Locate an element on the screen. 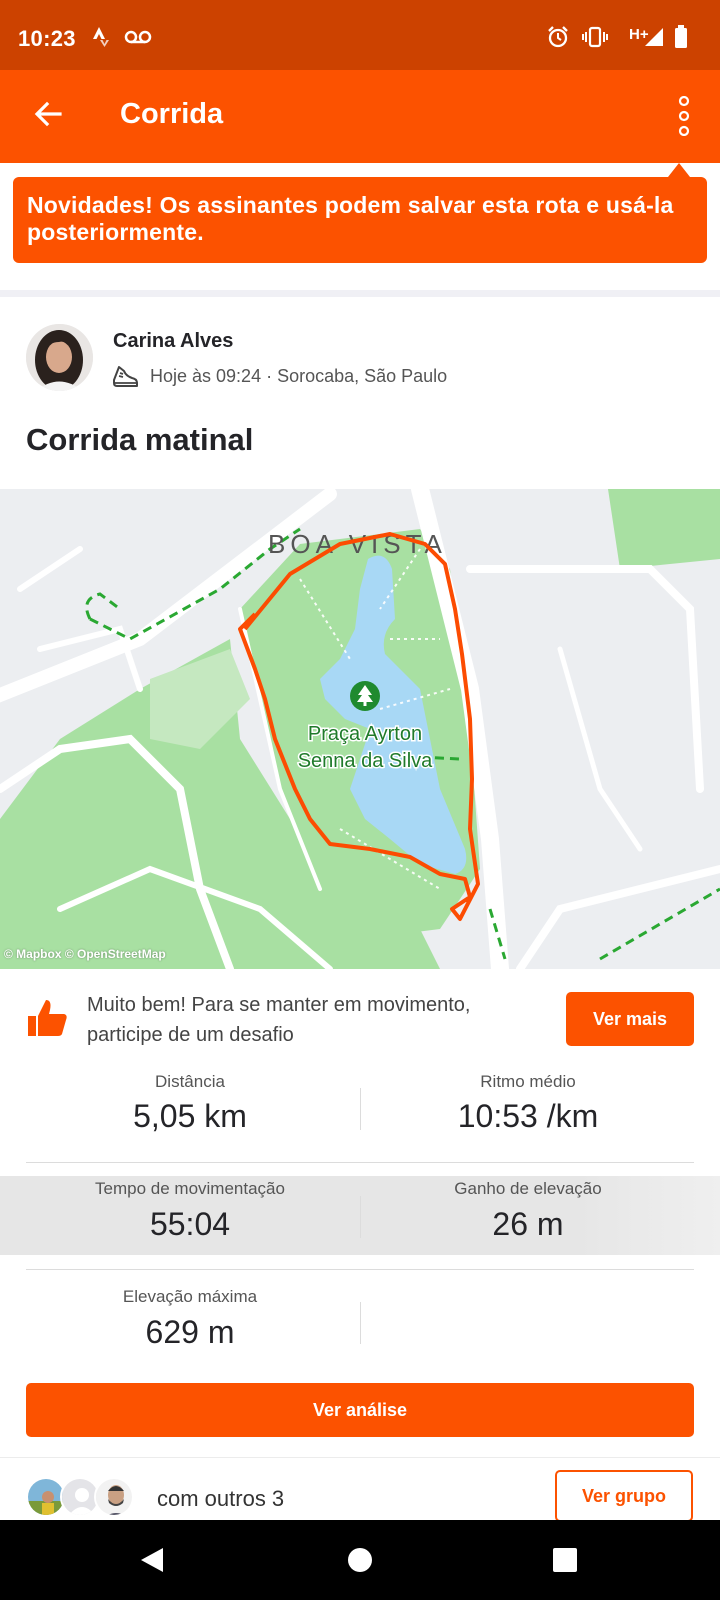 The image size is (720, 1600). alarm-icon is located at coordinates (558, 37).